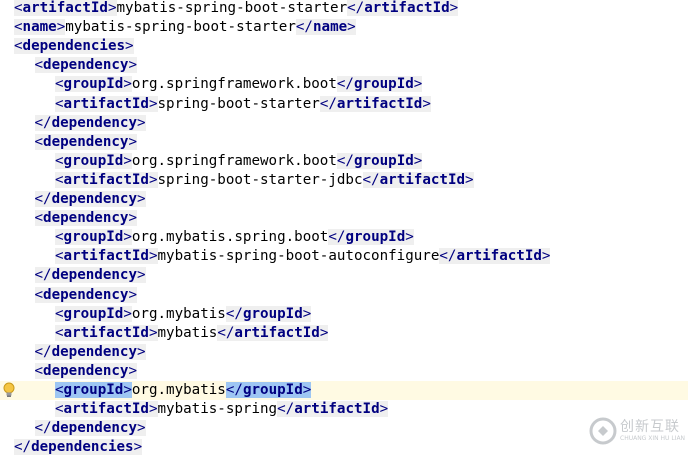 The height and width of the screenshot is (457, 688). What do you see at coordinates (78, 447) in the screenshot?
I see `code-content: </dependencies>` at bounding box center [78, 447].